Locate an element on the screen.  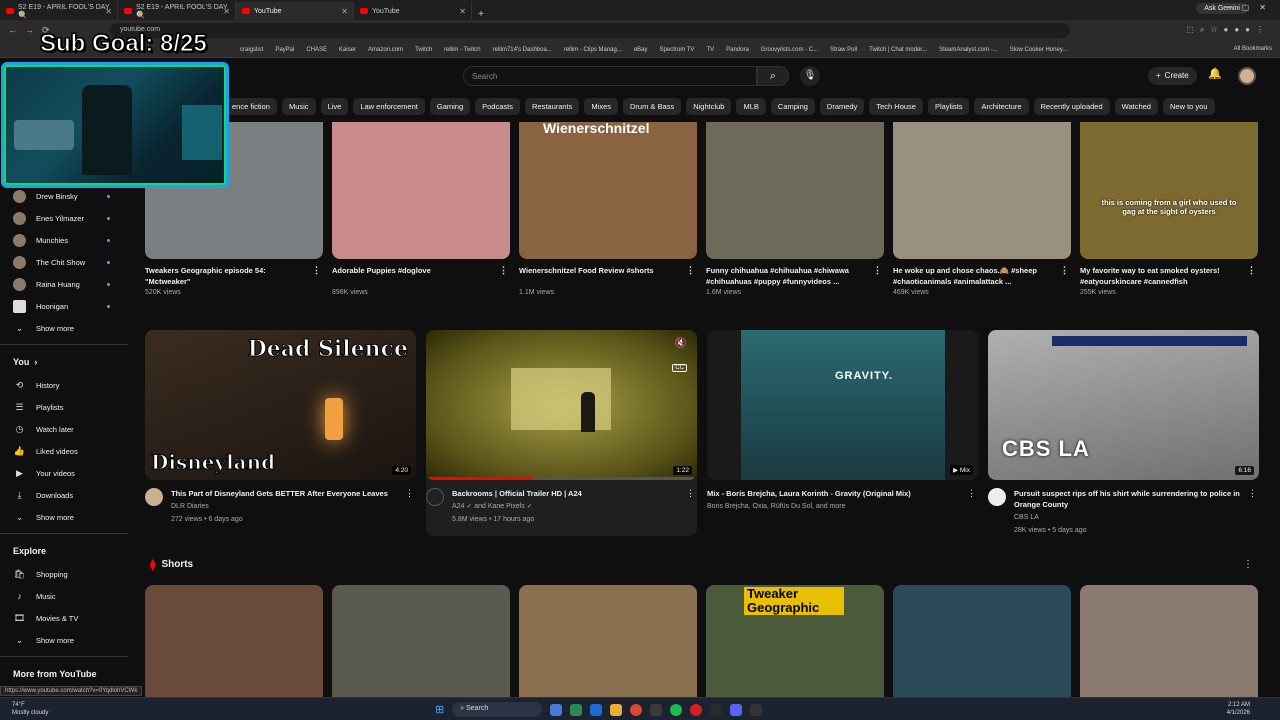
sidebar-item-history: ⟲ History is located at coordinates (64, 385).